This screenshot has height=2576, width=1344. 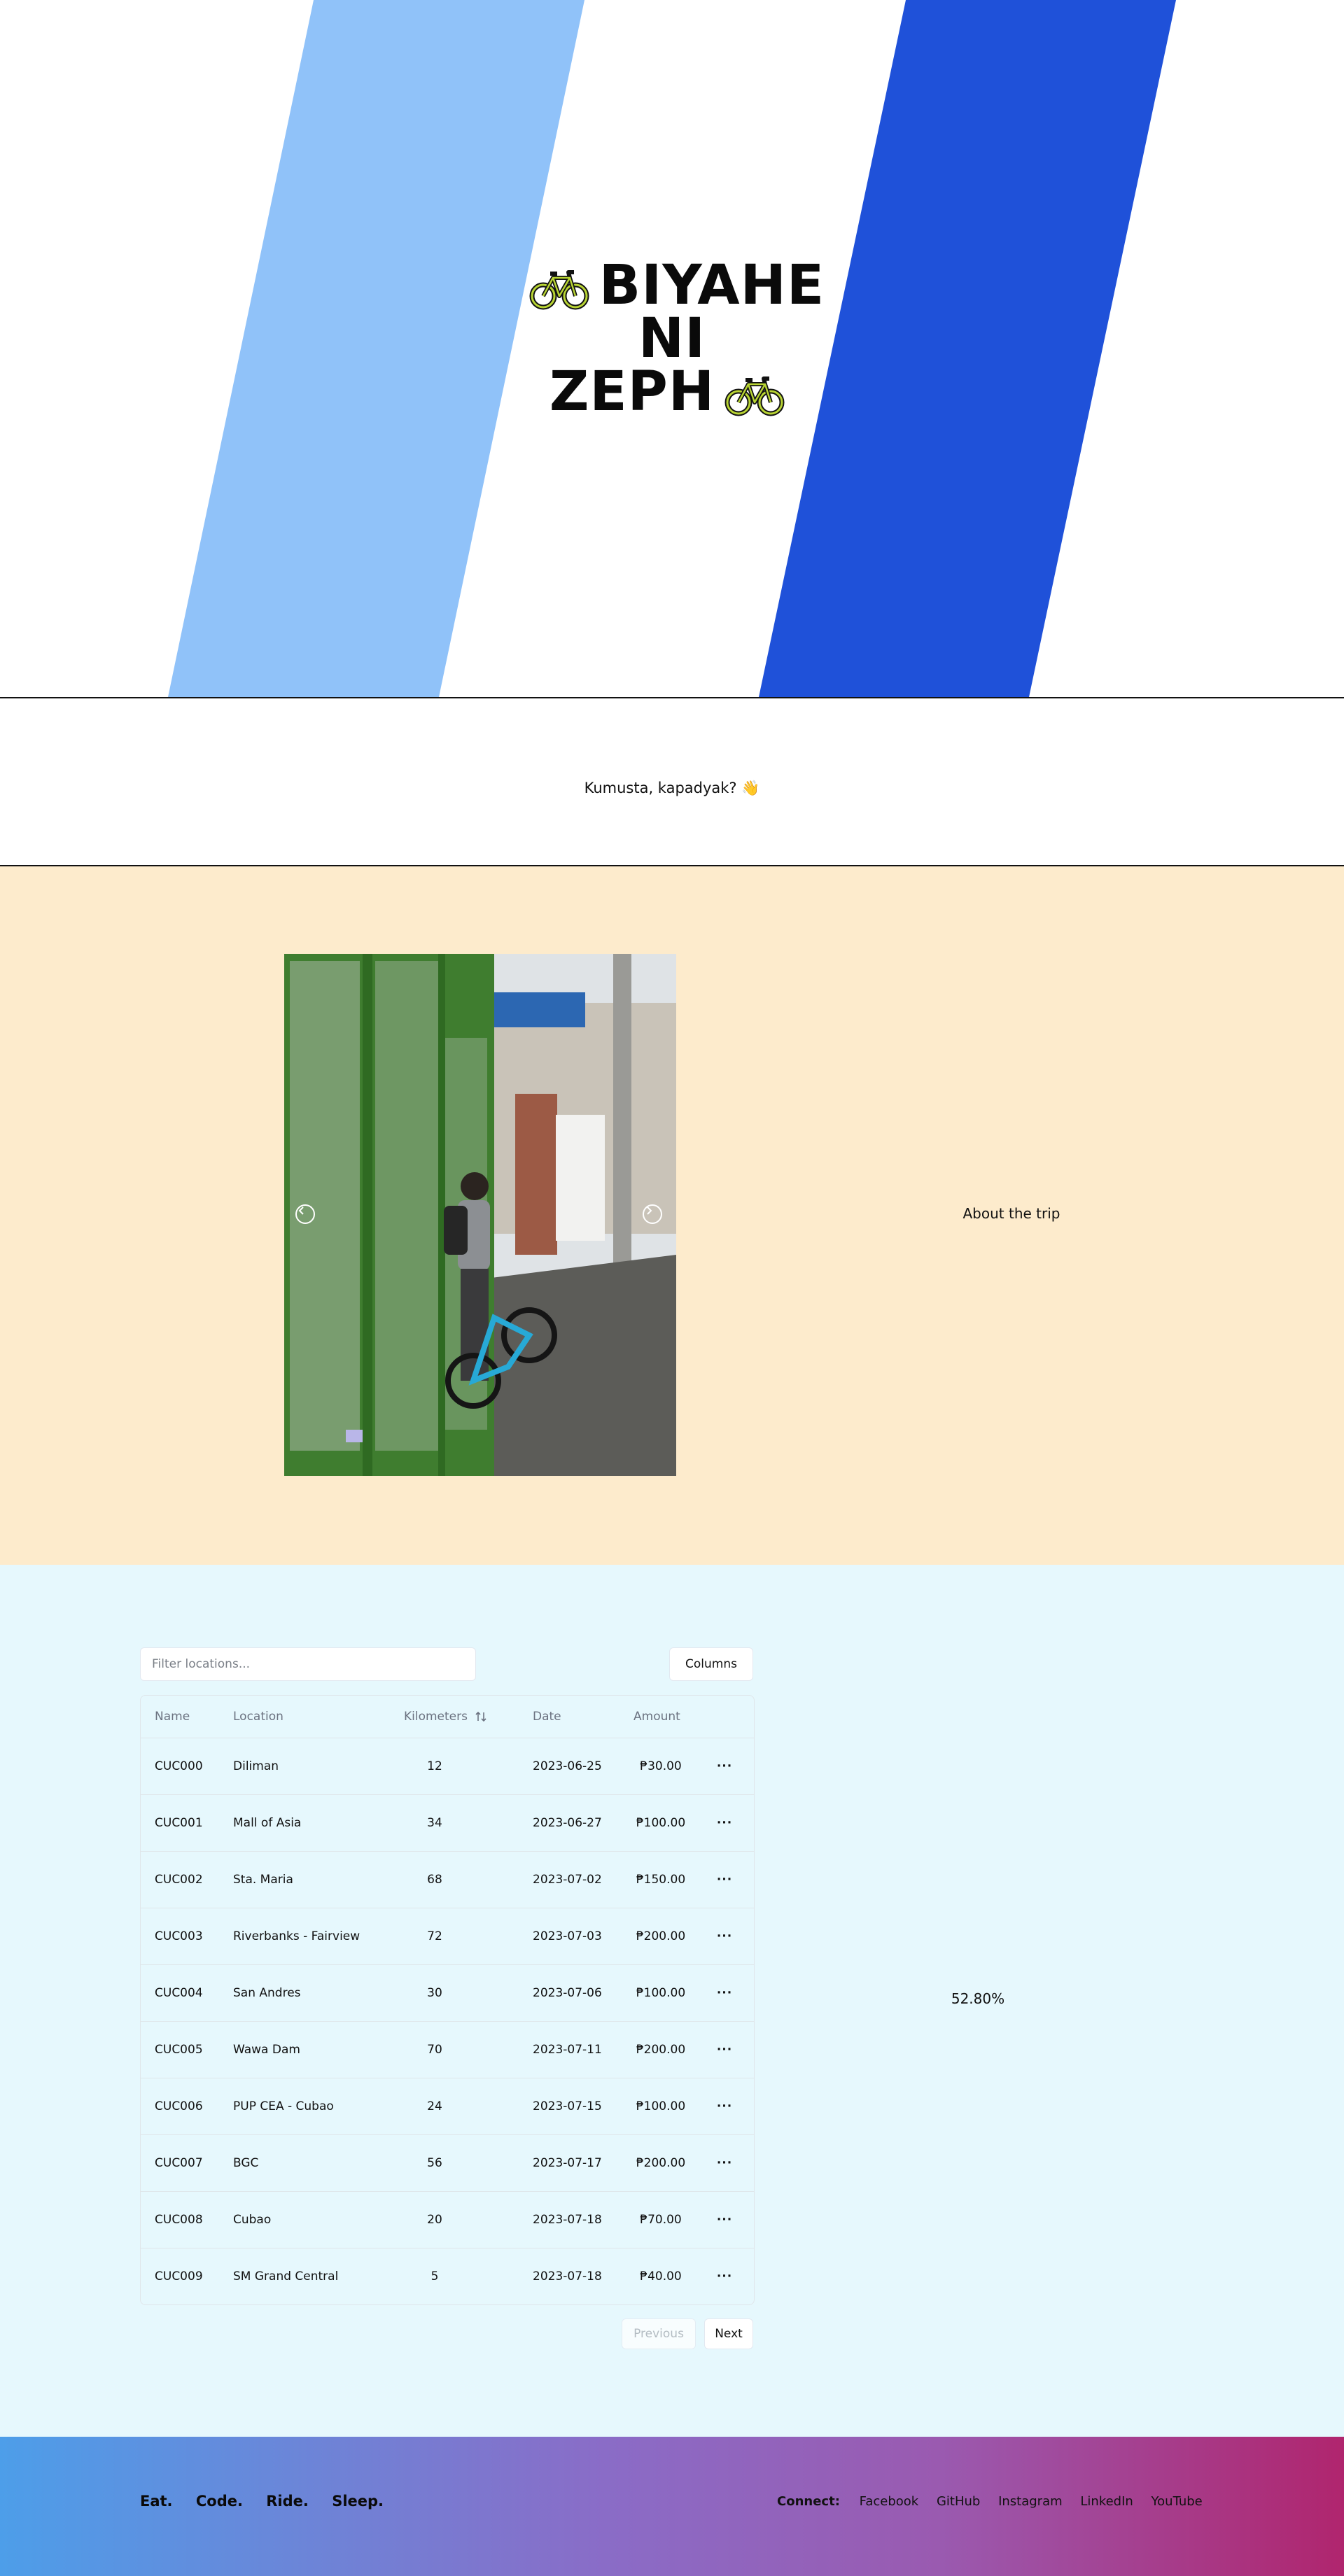 I want to click on motto-word: Ride., so click(x=287, y=2501).